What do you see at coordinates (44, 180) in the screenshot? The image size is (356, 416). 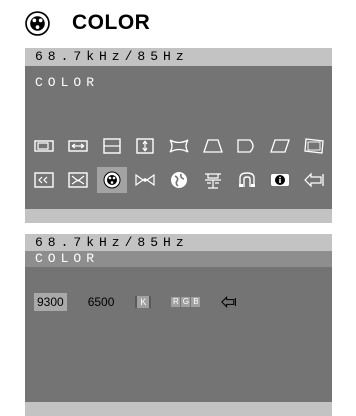 I see `moire-icon` at bounding box center [44, 180].